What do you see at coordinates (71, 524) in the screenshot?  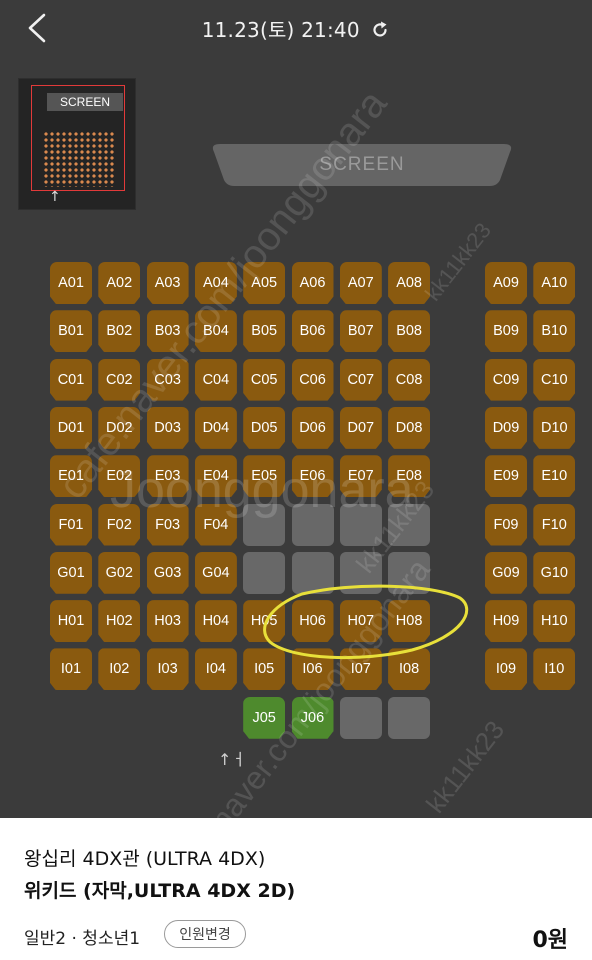 I see `seat-f01: F01` at bounding box center [71, 524].